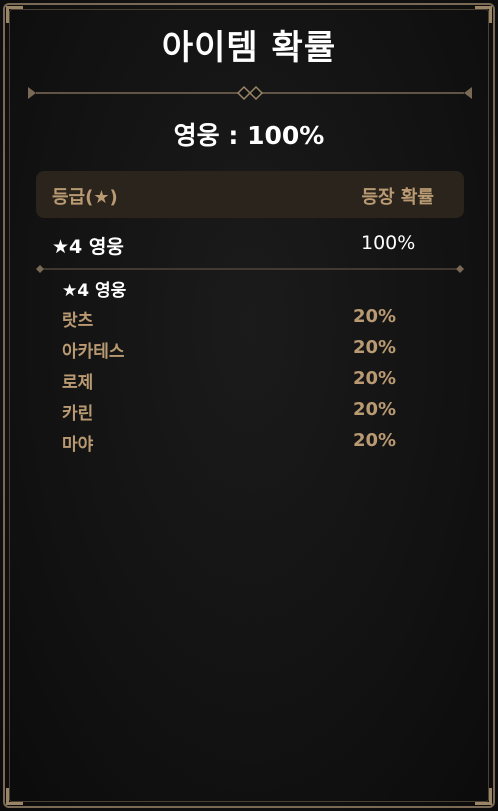 Image resolution: width=498 pixels, height=811 pixels. I want to click on table-header: 등급(★) 등장 확률, so click(250, 194).